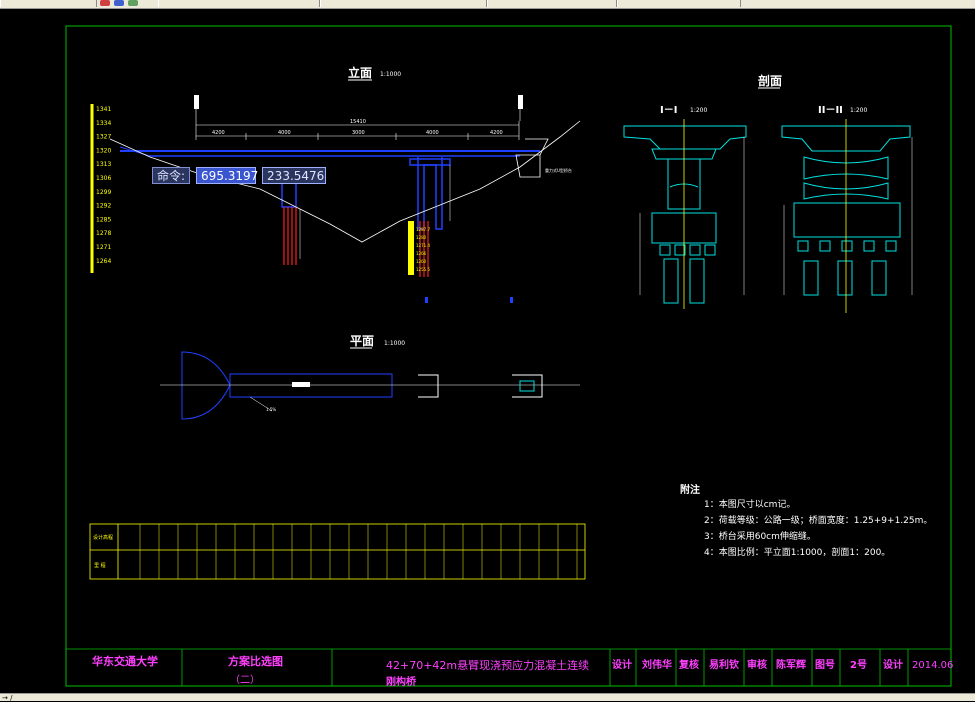  What do you see at coordinates (133, 3) in the screenshot?
I see `match-icon` at bounding box center [133, 3].